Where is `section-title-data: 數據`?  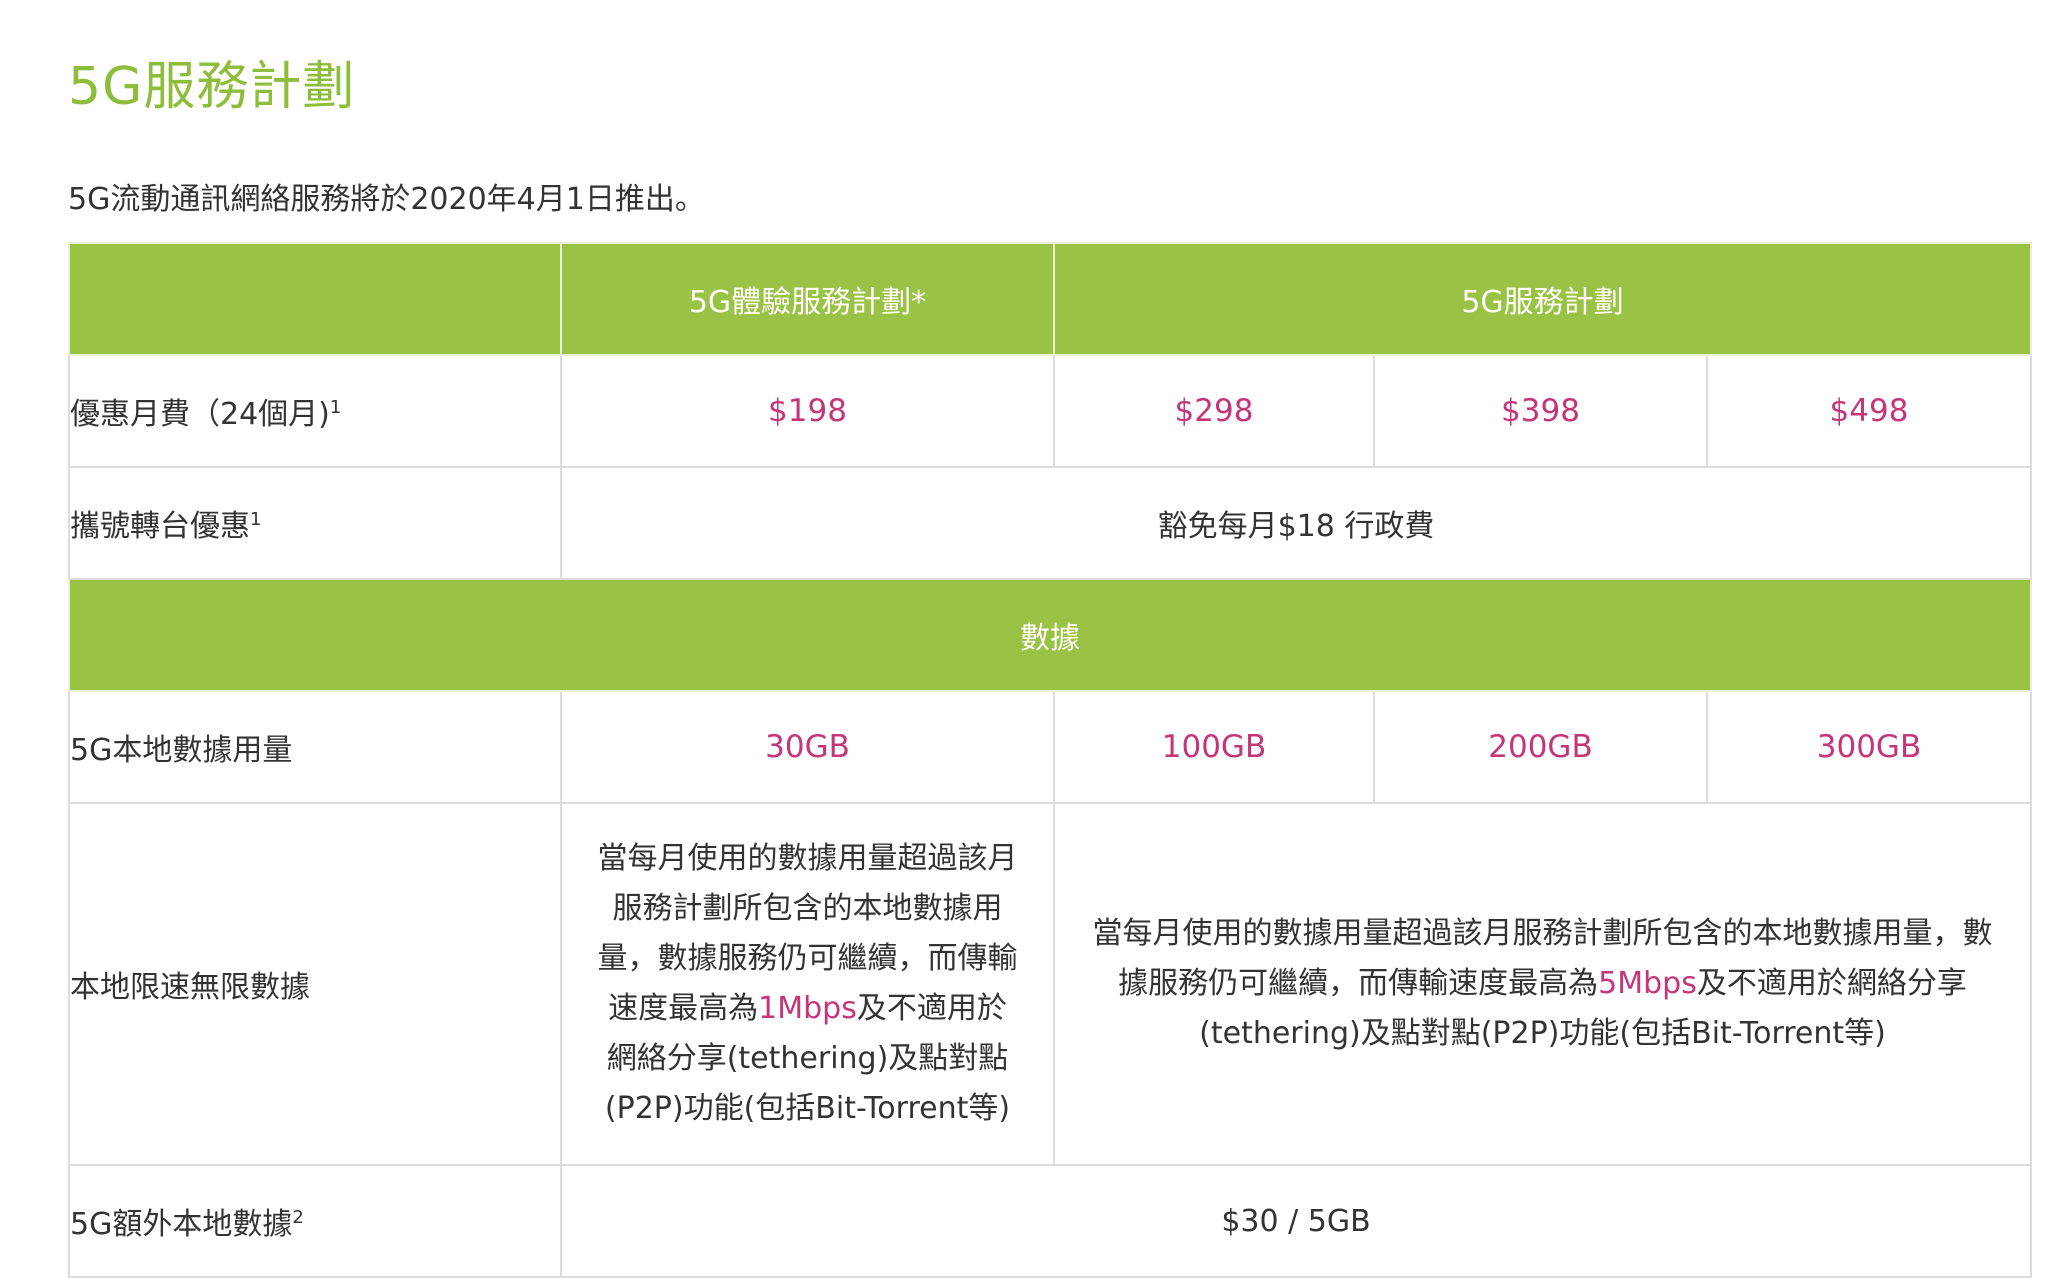 section-title-data: 數據 is located at coordinates (1050, 635).